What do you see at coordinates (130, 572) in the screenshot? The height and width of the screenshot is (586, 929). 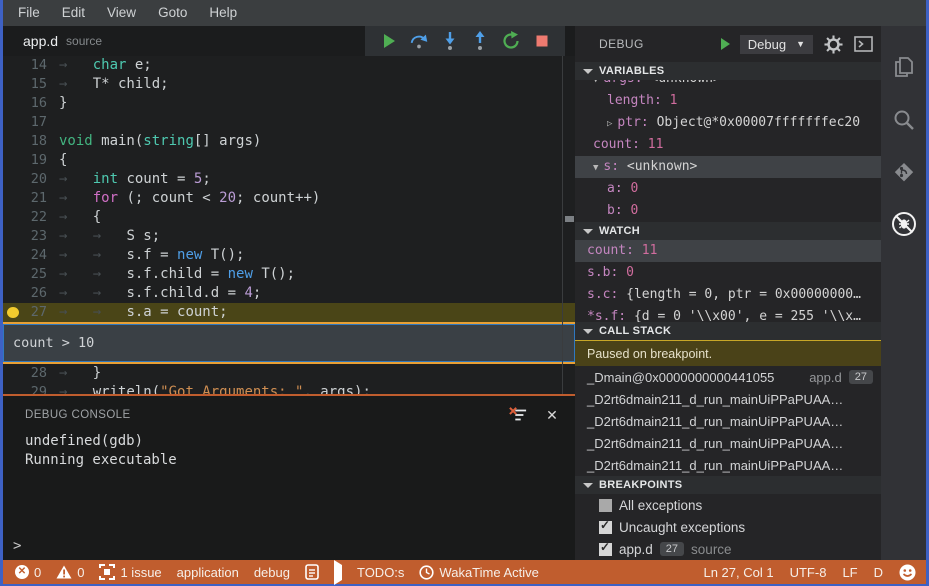 I see `status-item-1-issue: 1 issue` at bounding box center [130, 572].